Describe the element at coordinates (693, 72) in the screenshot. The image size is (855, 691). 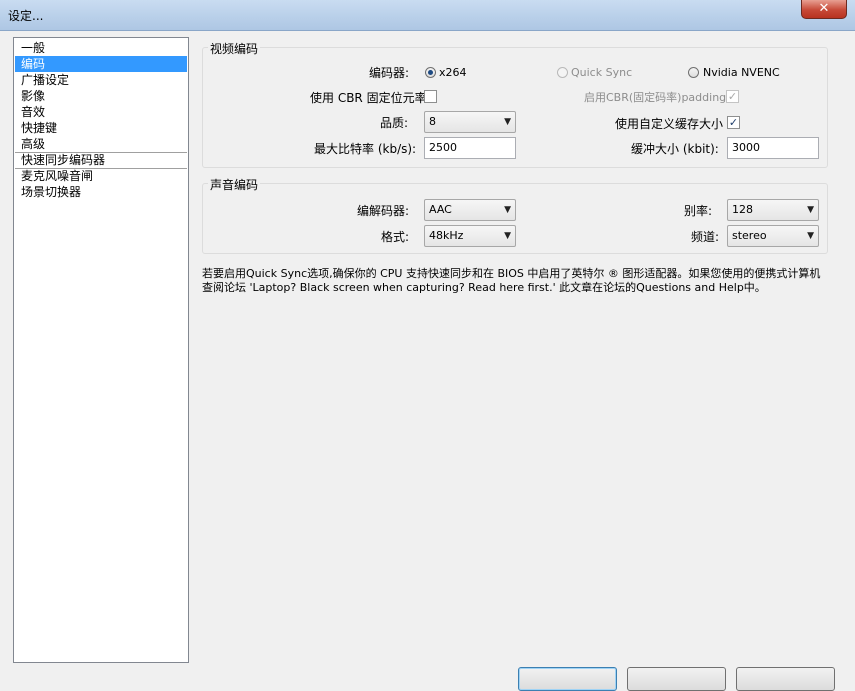
I see `encoder-nvenc-radio` at that location.